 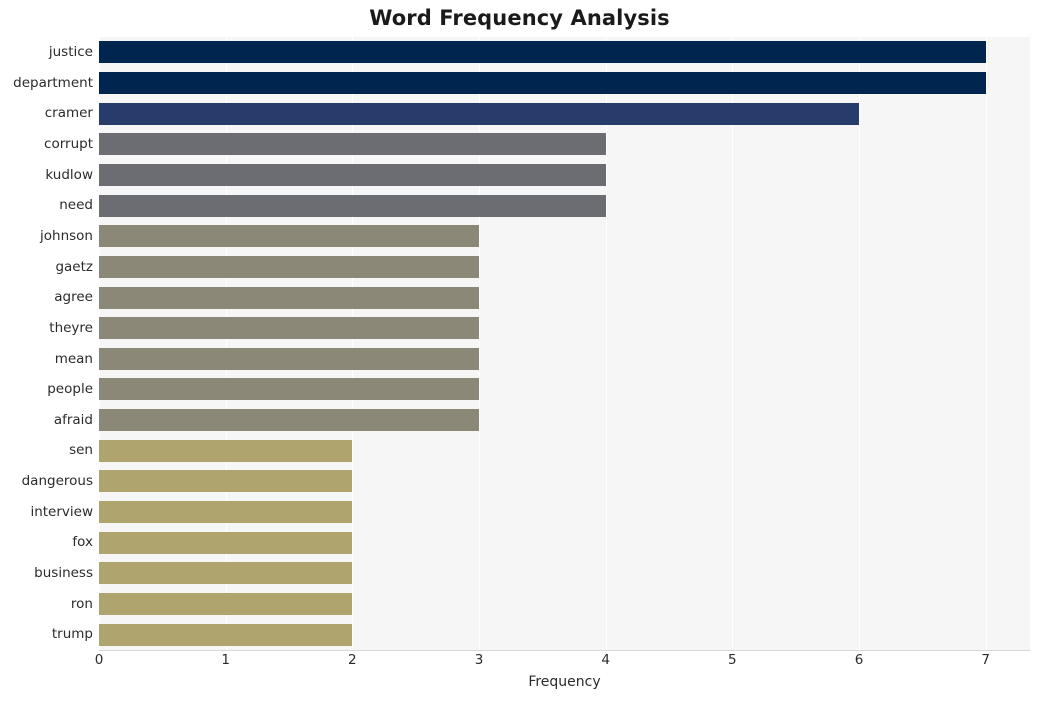 I want to click on bar-ron, so click(x=226, y=604).